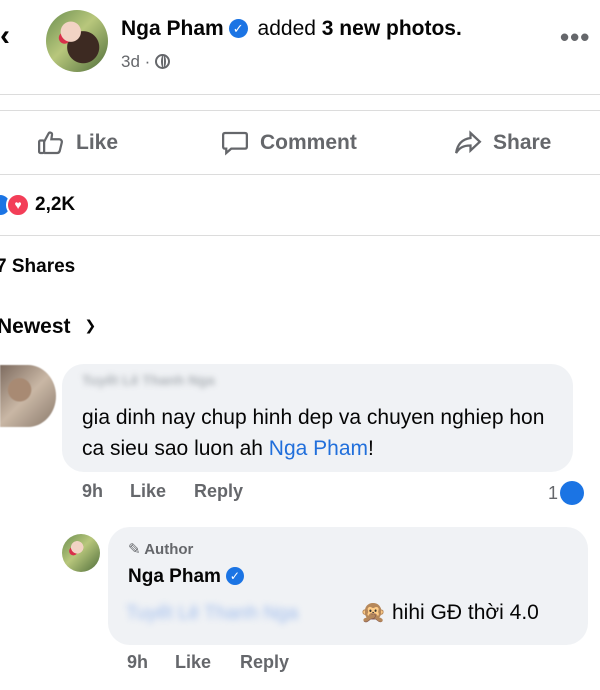  What do you see at coordinates (169, 549) in the screenshot?
I see `author-badge-label: Author` at bounding box center [169, 549].